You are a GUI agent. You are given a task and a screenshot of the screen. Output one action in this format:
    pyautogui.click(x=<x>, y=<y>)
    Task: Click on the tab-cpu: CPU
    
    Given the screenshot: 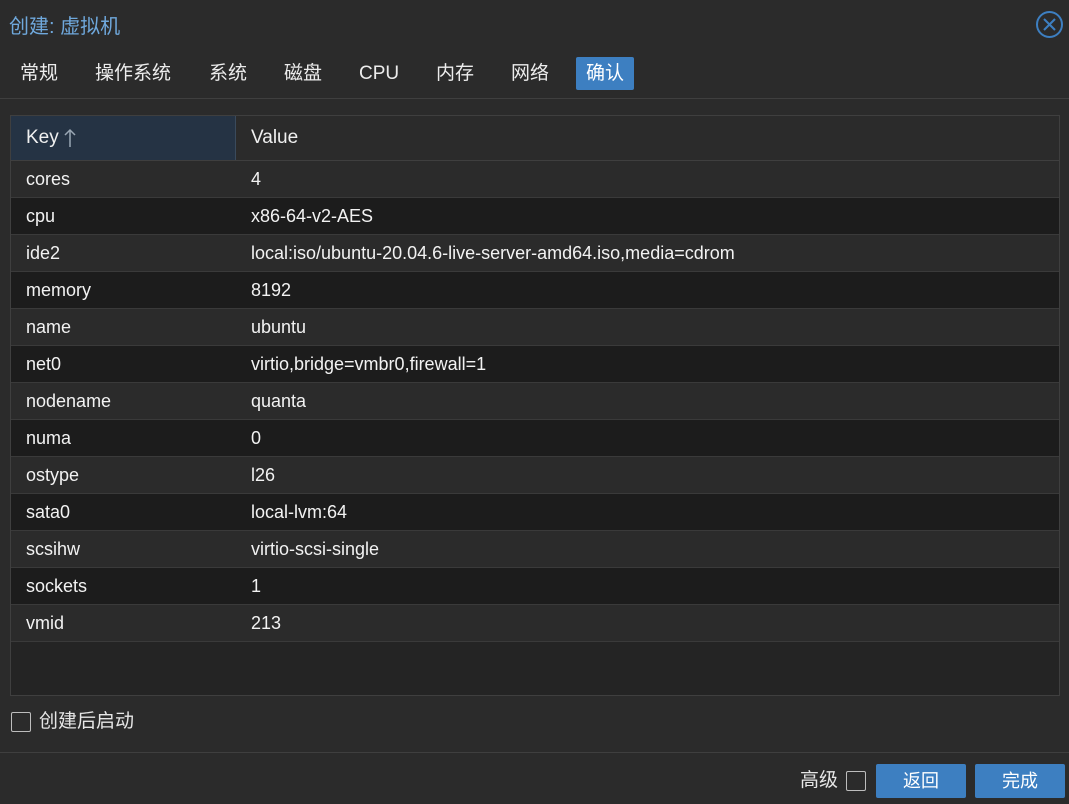 What is the action you would take?
    pyautogui.click(x=379, y=73)
    